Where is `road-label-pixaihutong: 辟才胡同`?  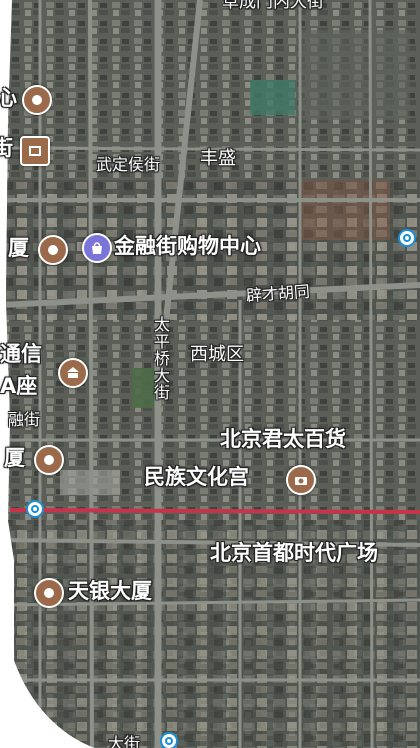
road-label-pixaihutong: 辟才胡同 is located at coordinates (278, 293).